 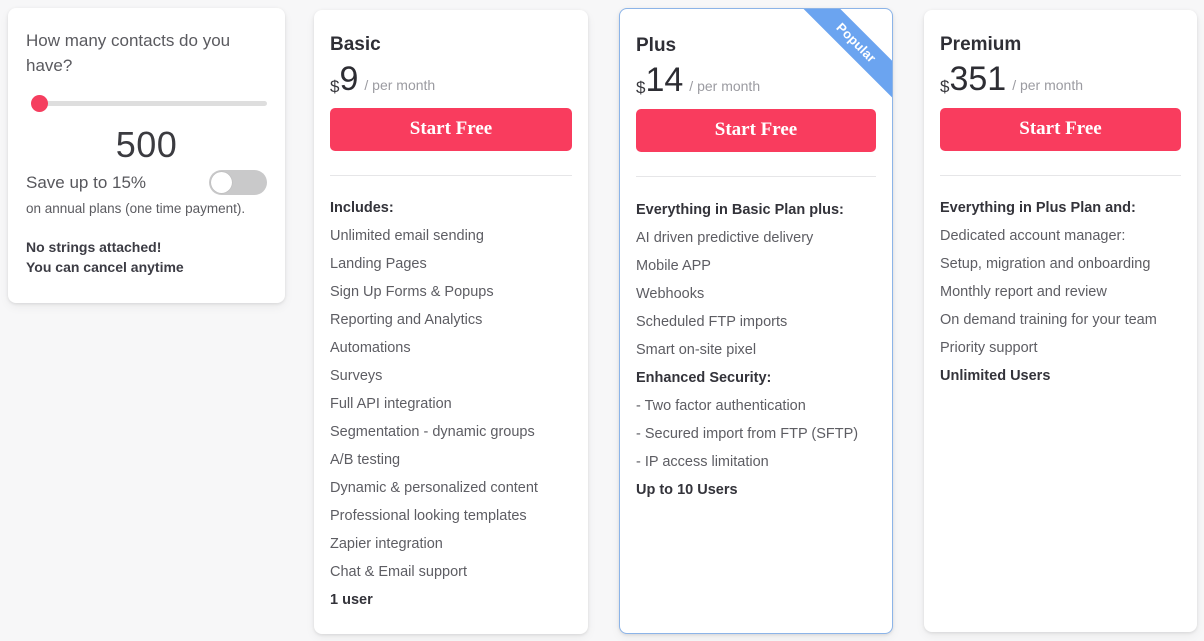 I want to click on feature-item: Surveys, so click(x=356, y=376).